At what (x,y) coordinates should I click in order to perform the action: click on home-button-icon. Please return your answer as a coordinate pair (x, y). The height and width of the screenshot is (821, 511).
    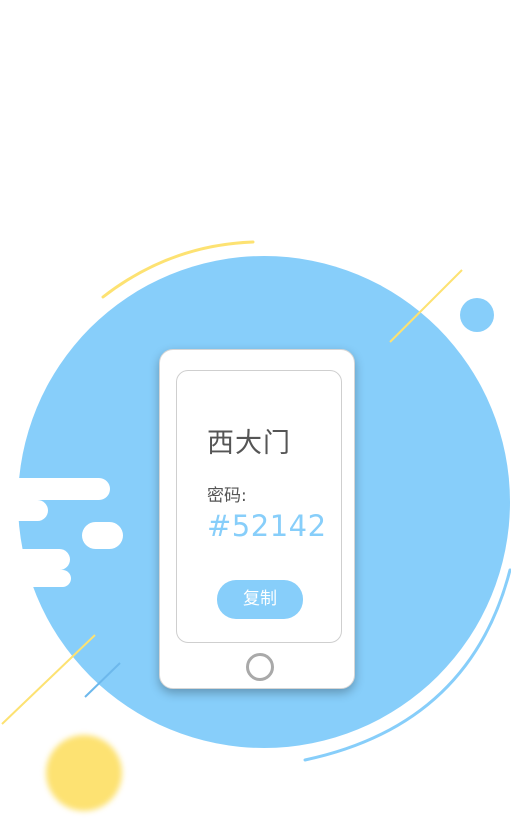
    Looking at the image, I should click on (260, 667).